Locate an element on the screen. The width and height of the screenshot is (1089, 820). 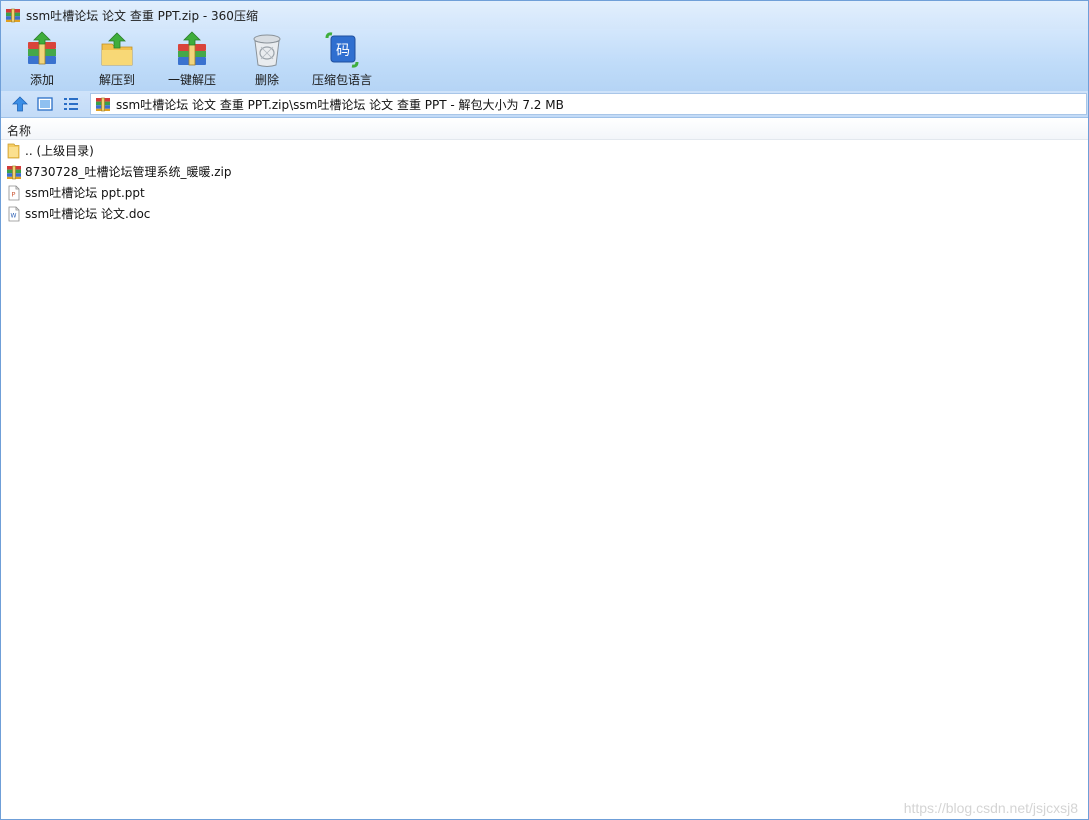
archive-language-button: 码 压缩包语言 is located at coordinates (342, 60).